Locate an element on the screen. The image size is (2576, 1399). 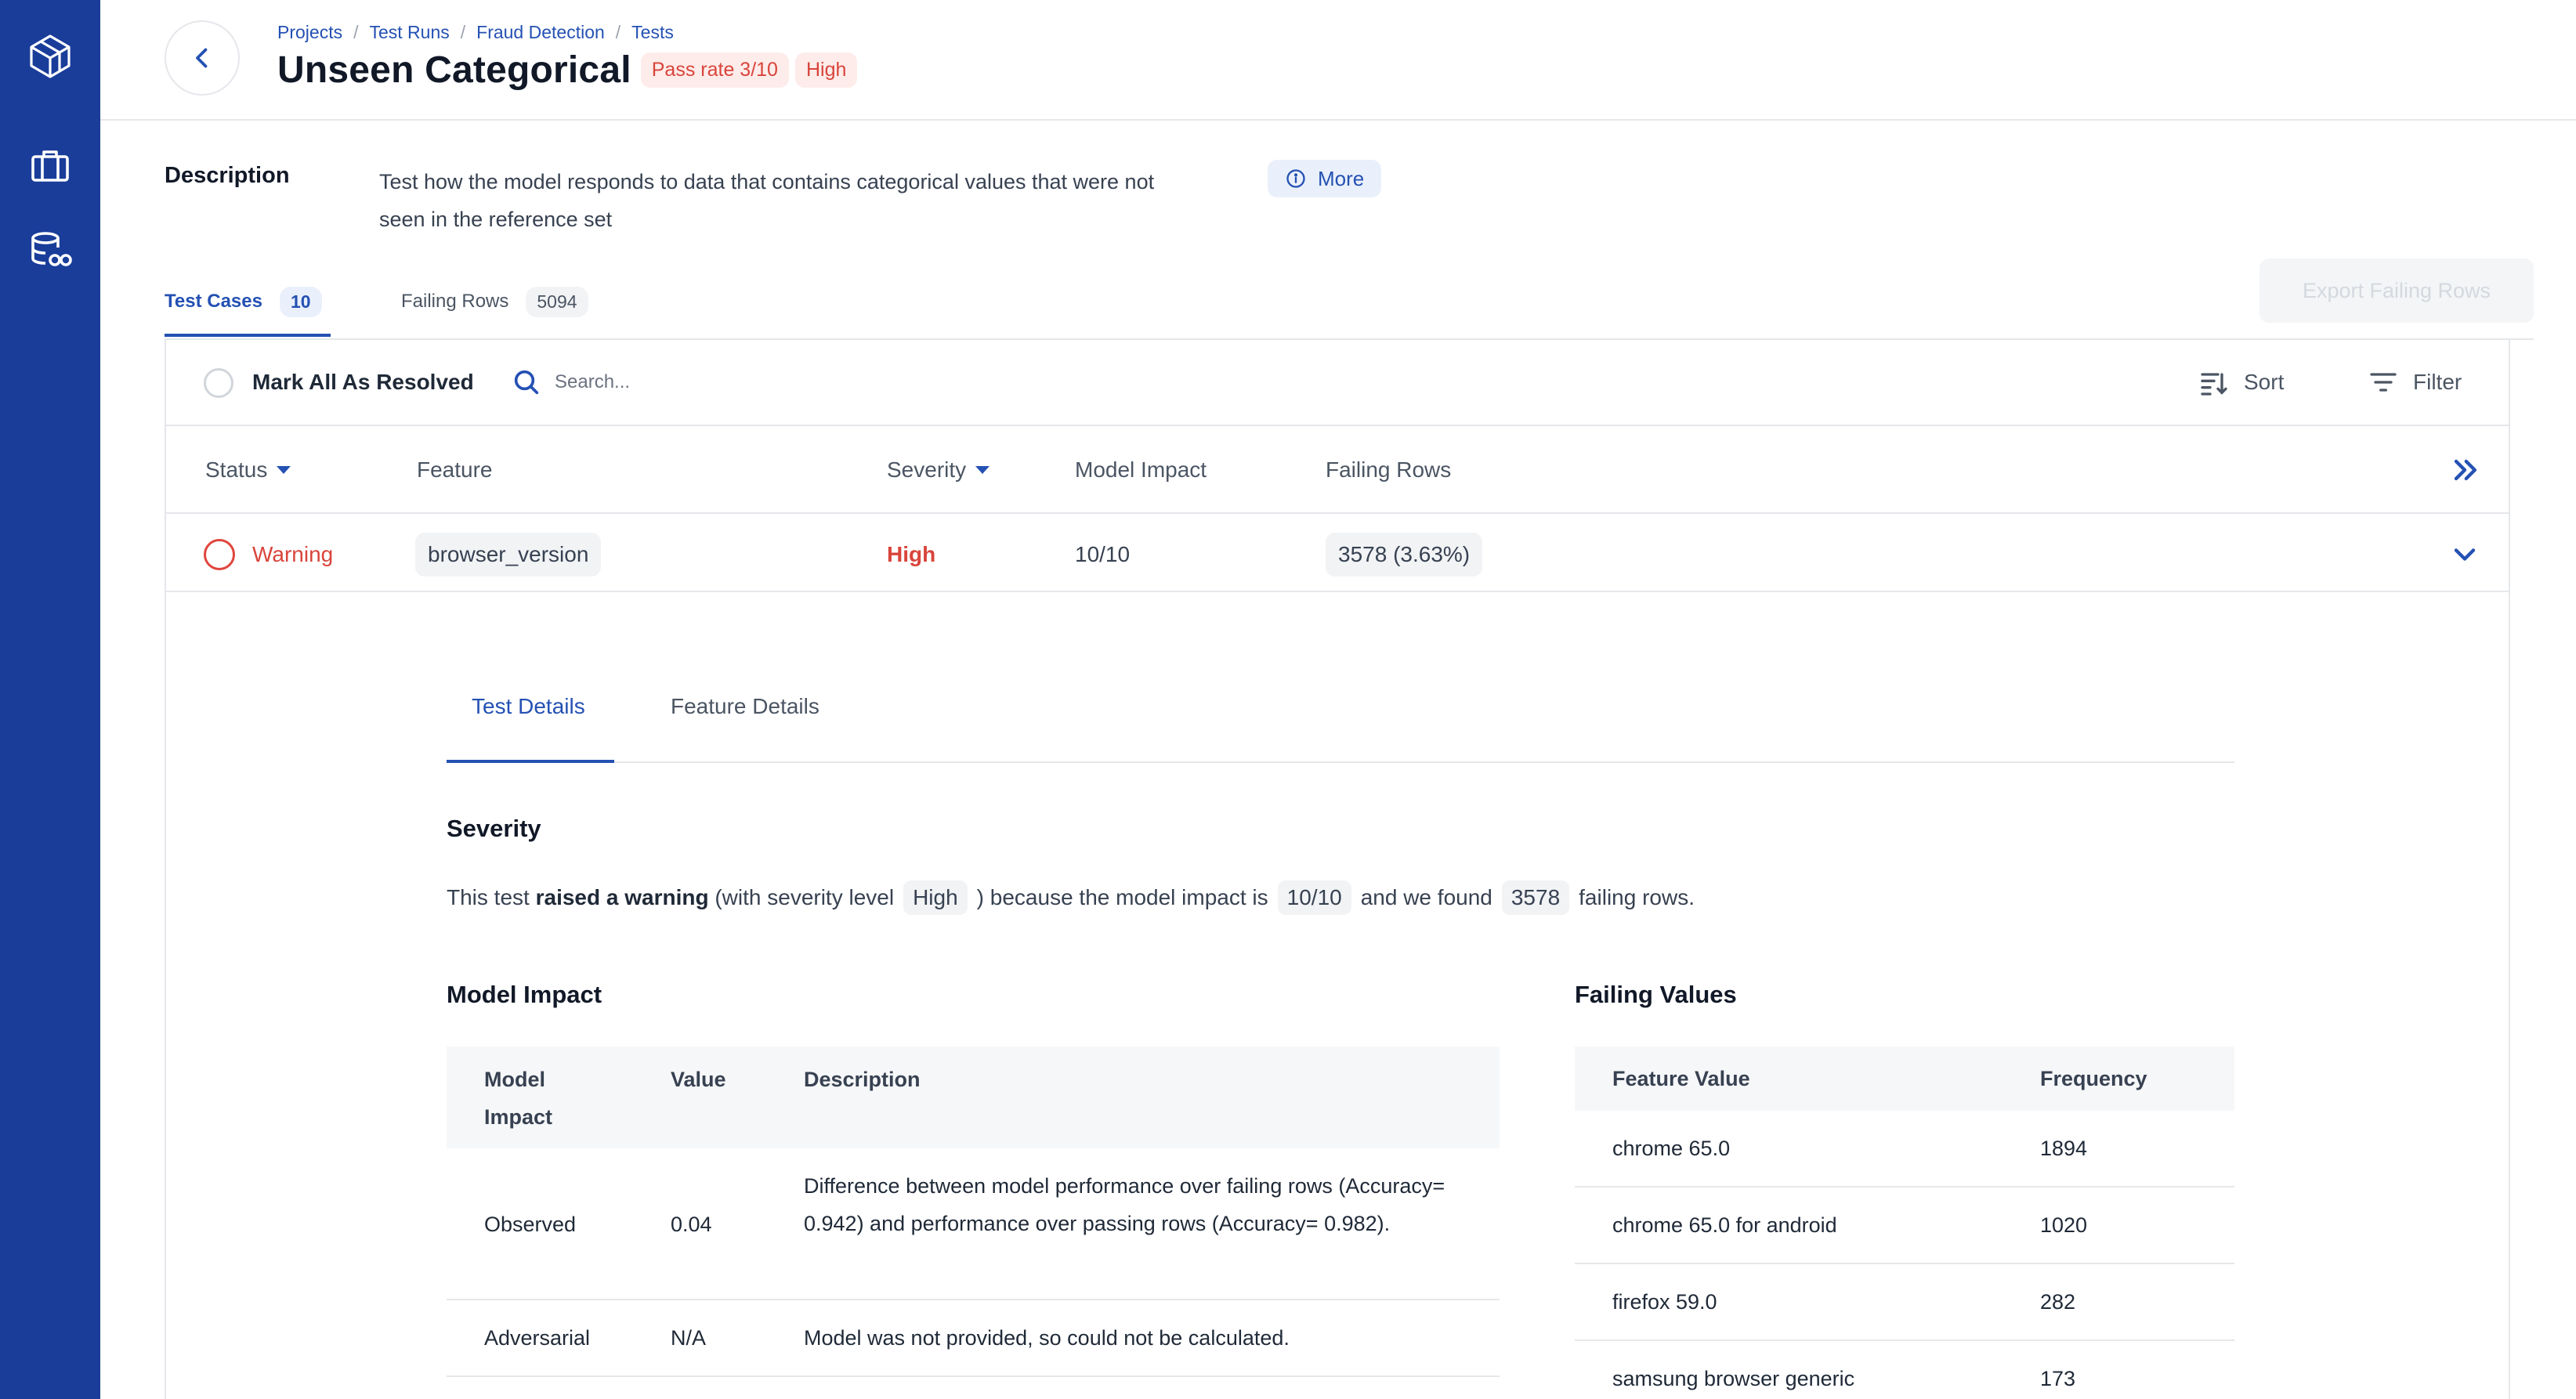
column-failing-rows: Failing Rows is located at coordinates (1388, 470).